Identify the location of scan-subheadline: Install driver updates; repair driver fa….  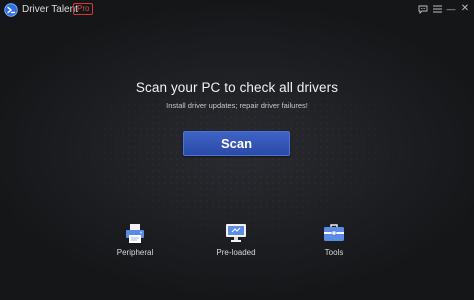
(237, 105).